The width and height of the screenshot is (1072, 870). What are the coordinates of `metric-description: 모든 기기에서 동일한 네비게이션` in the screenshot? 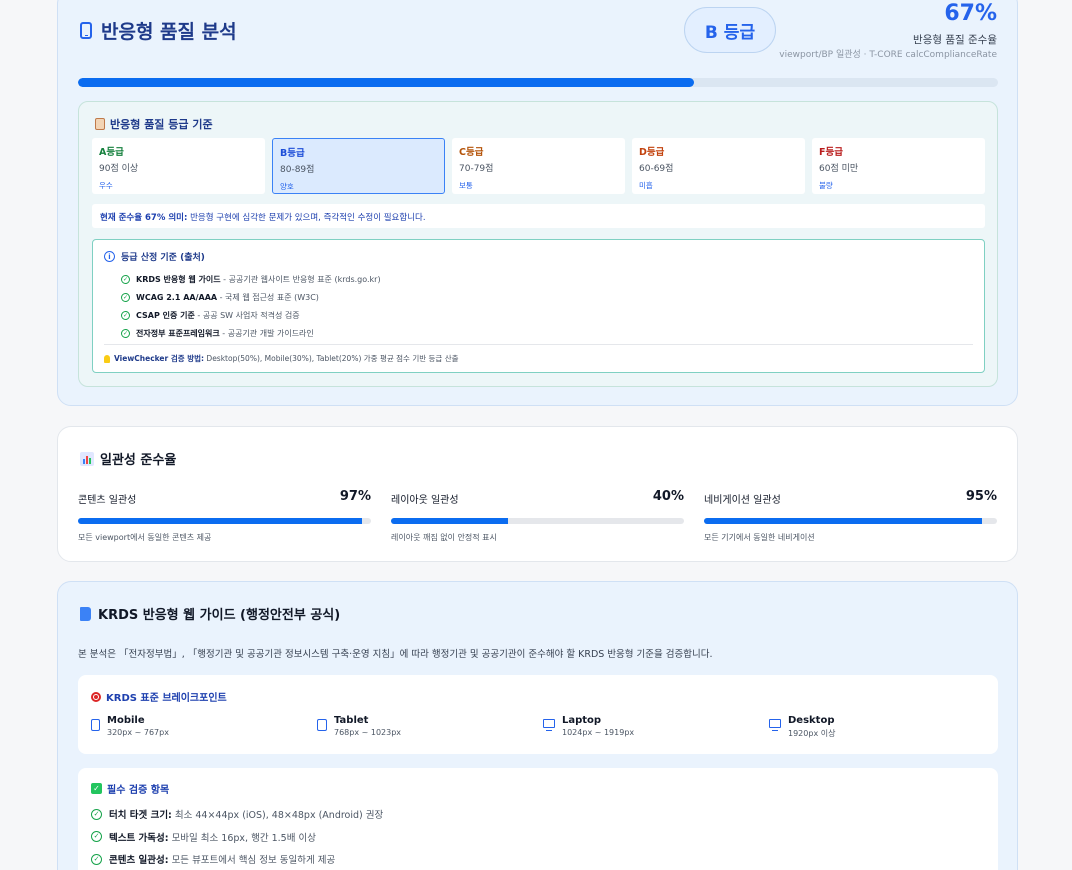 It's located at (759, 537).